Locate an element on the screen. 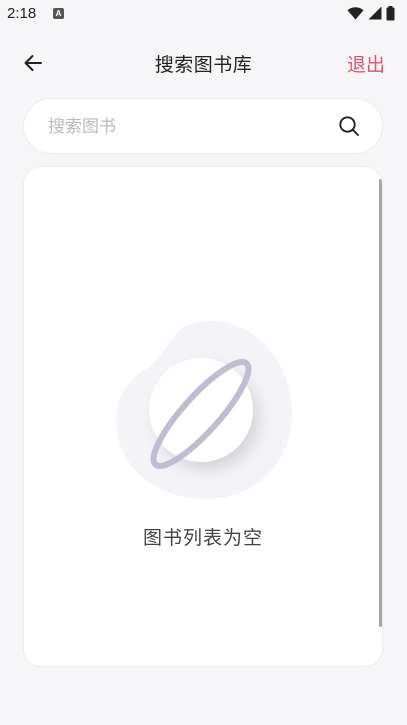 The image size is (407, 725). signal-icon is located at coordinates (375, 13).